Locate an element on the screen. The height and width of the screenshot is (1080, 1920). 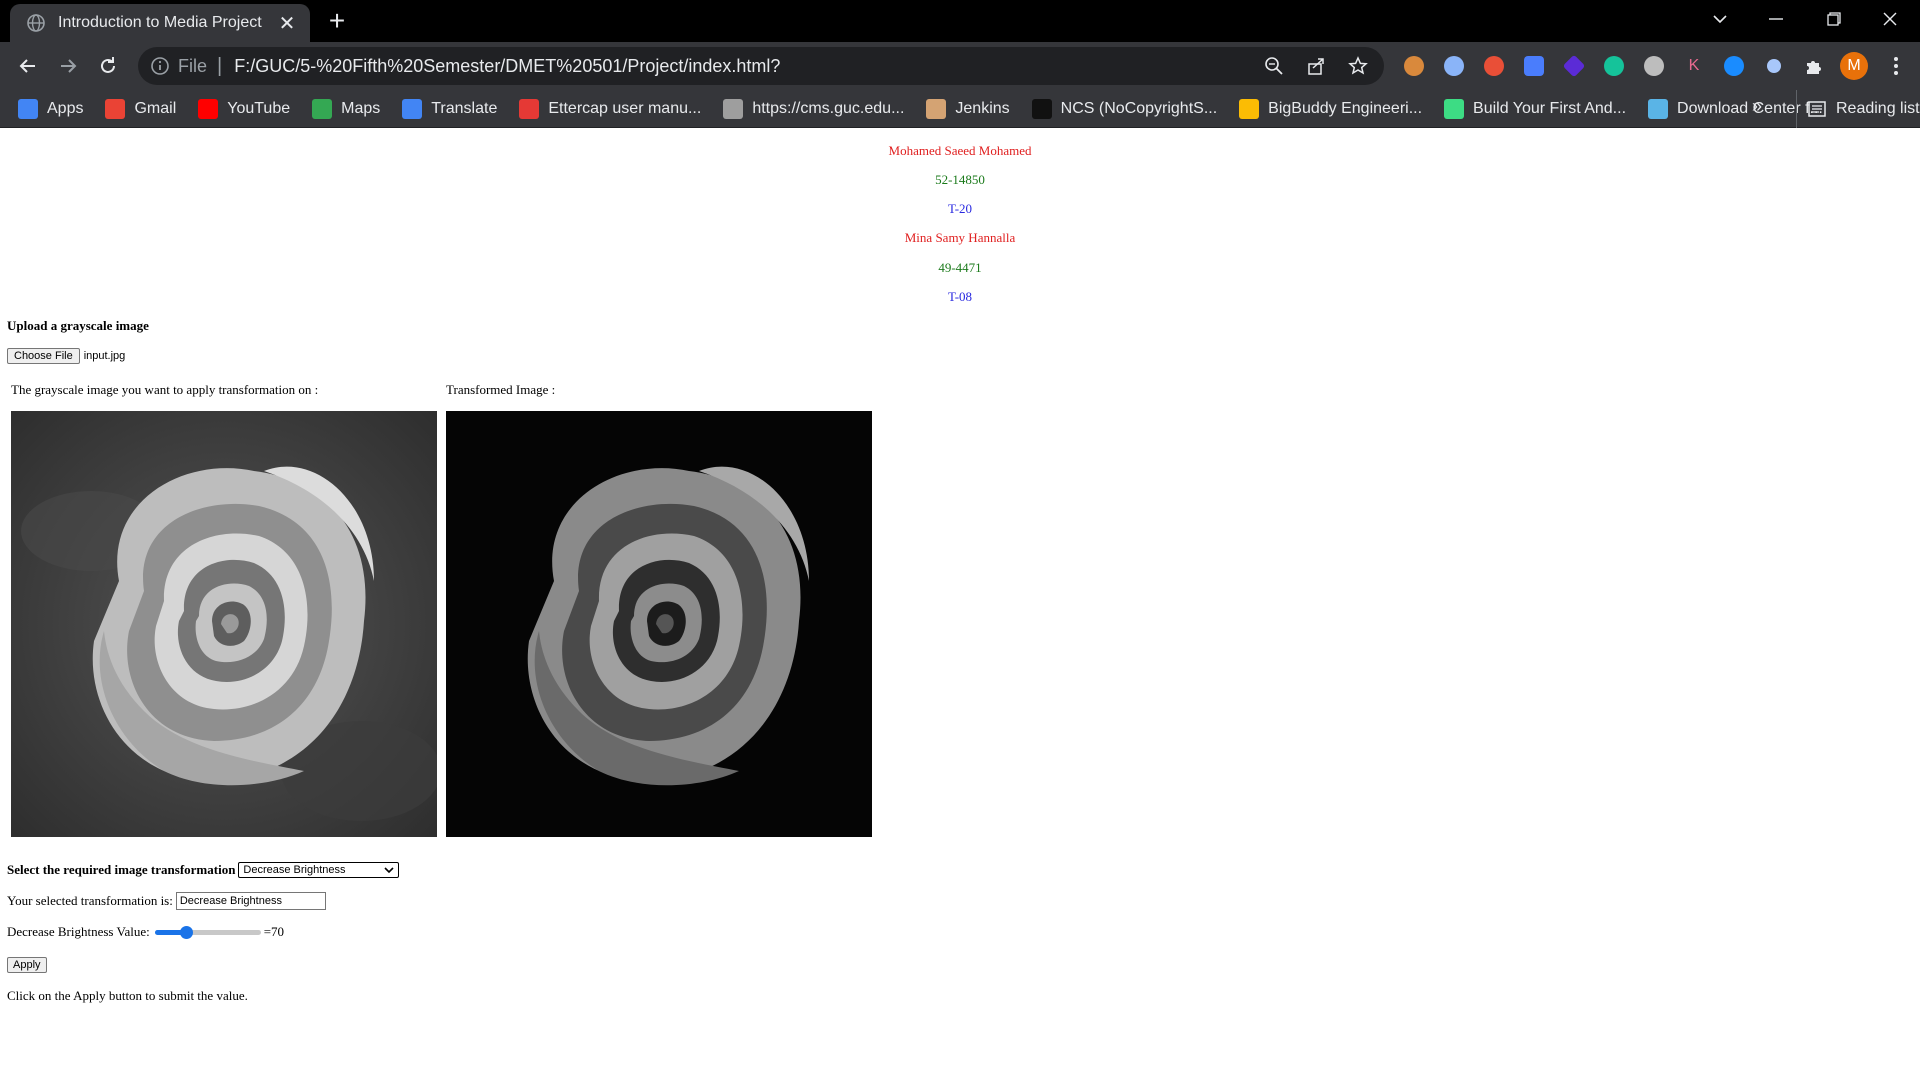
brightness-value-readout: =70 is located at coordinates (274, 931).